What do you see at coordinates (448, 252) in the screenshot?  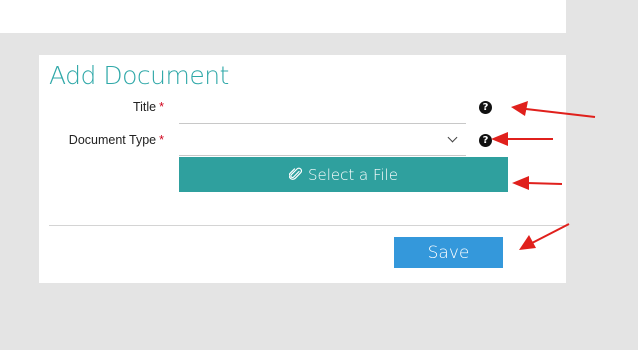 I see `save-button: Save` at bounding box center [448, 252].